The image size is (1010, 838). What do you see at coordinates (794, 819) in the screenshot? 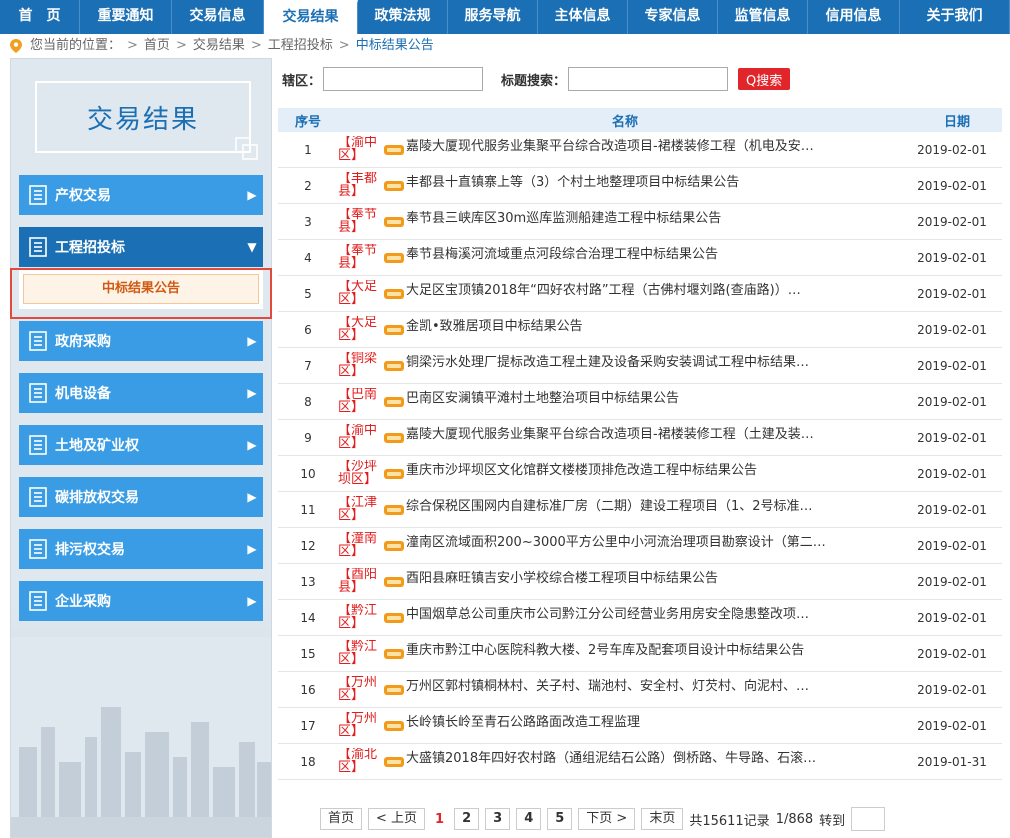
I see `page-of-total: 1/868` at bounding box center [794, 819].